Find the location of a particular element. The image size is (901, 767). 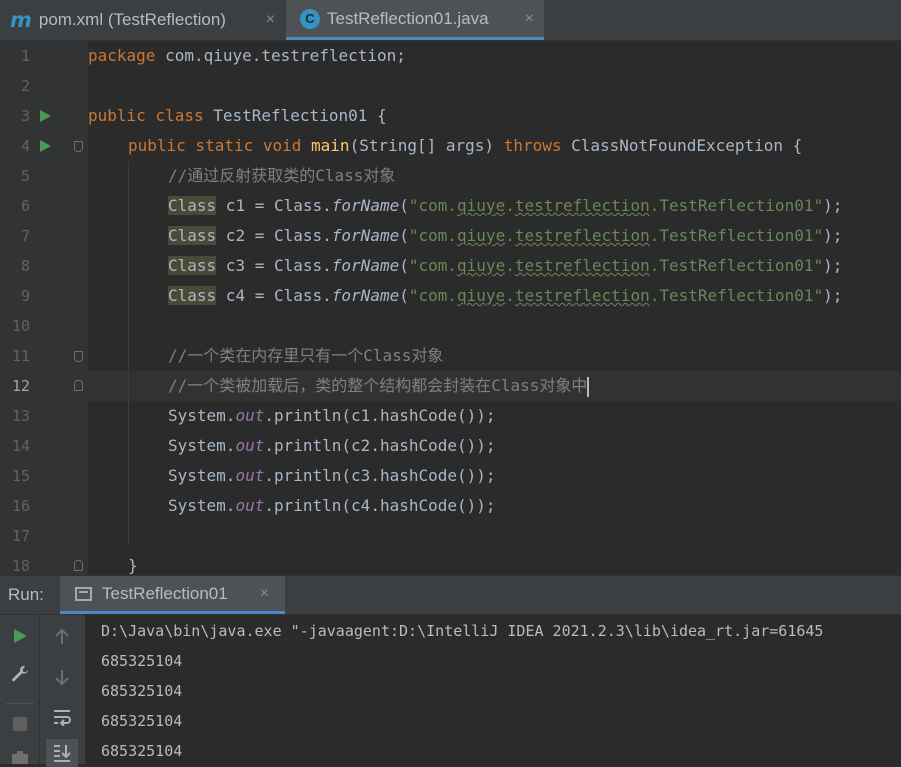

wrench-icon is located at coordinates (20, 674).